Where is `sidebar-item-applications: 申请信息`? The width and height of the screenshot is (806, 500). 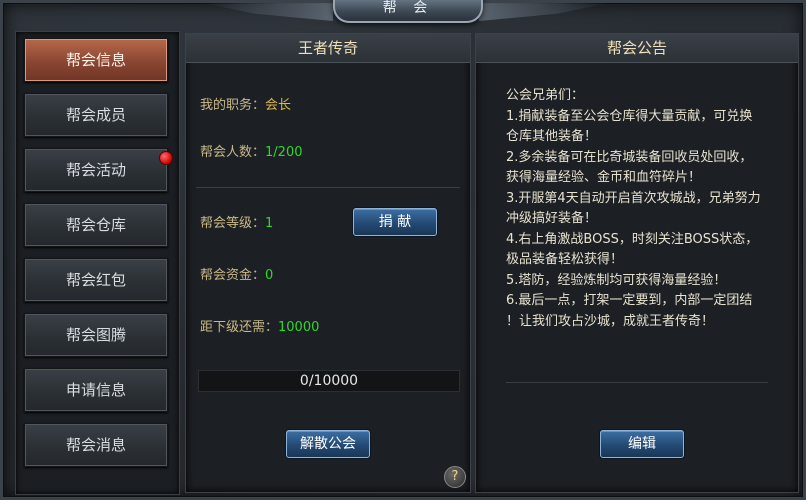
sidebar-item-applications: 申请信息 is located at coordinates (96, 390).